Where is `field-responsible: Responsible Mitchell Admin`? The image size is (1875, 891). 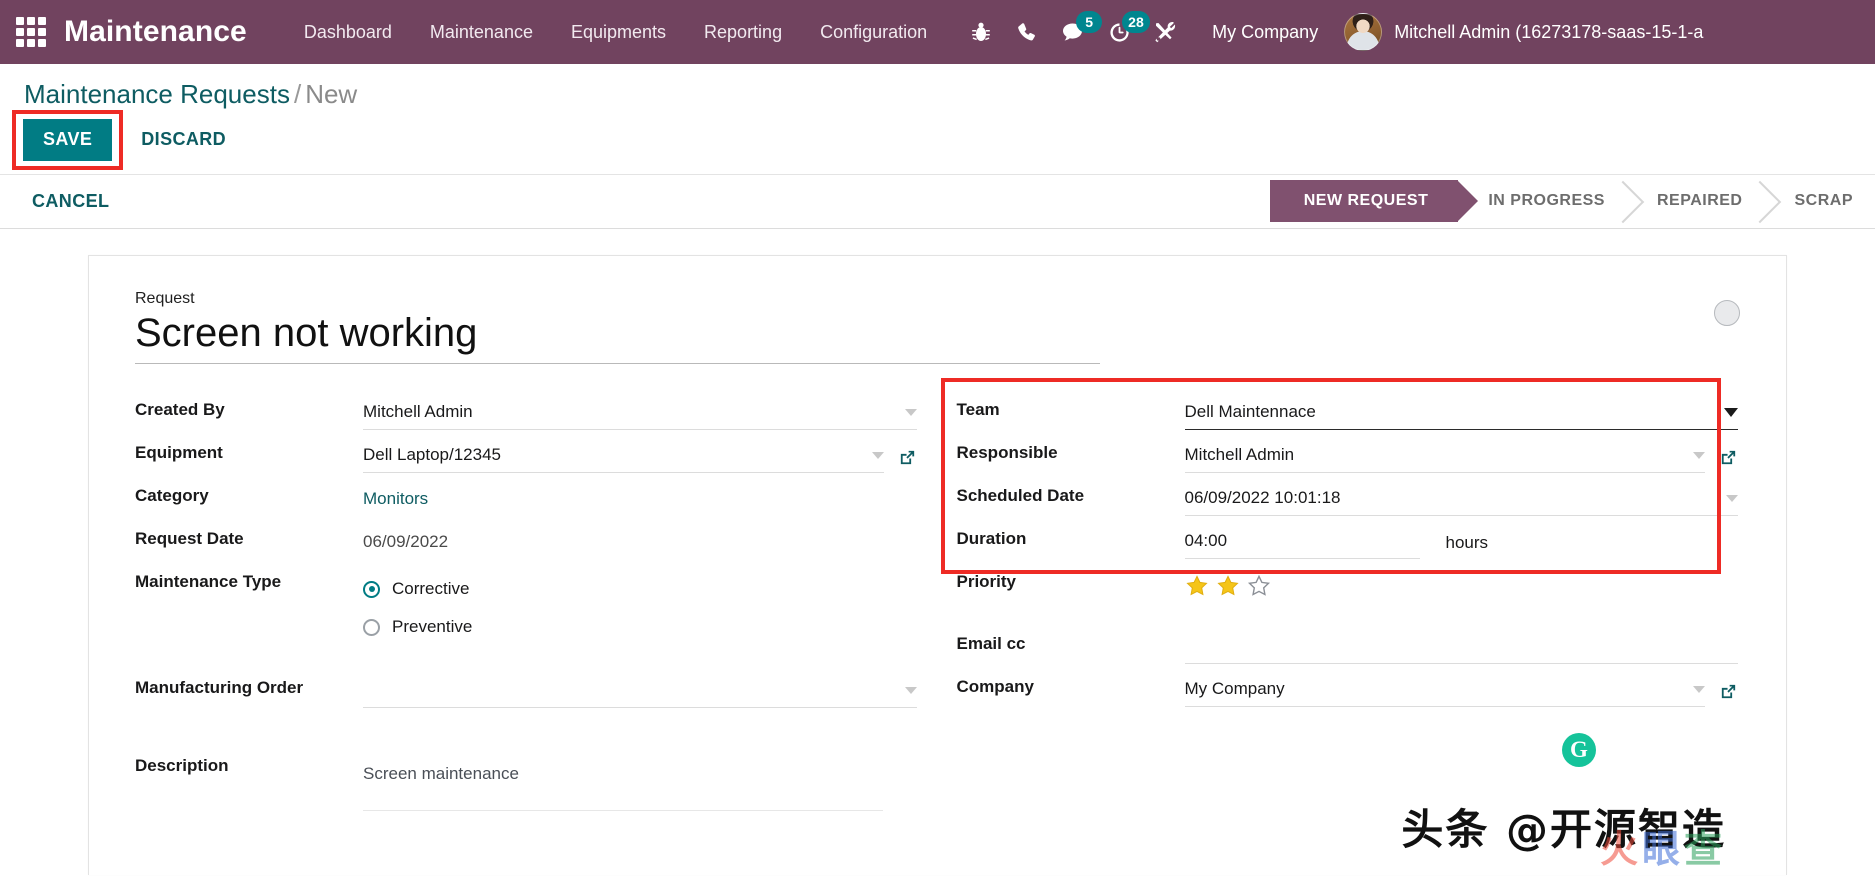 field-responsible: Responsible Mitchell Admin is located at coordinates (1348, 454).